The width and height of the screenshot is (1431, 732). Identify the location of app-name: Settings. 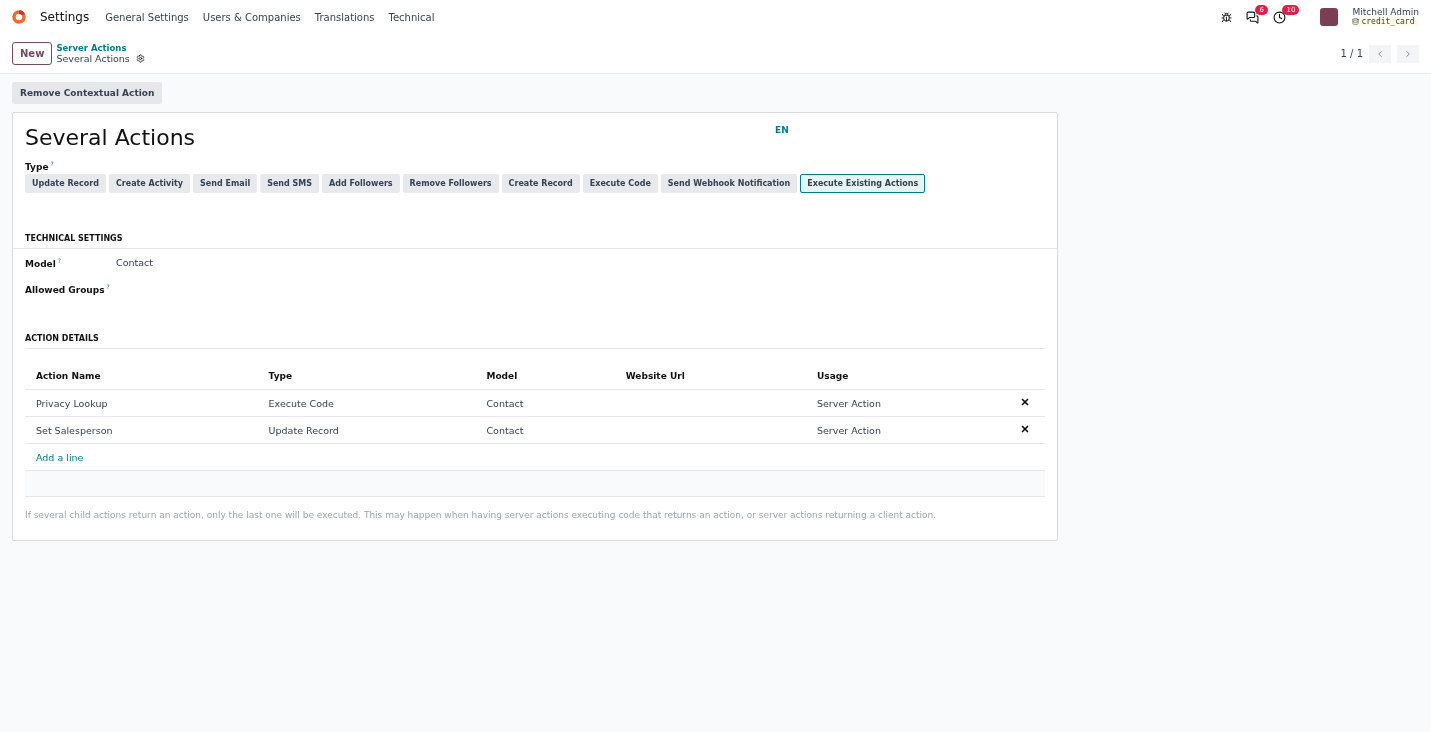
(65, 17).